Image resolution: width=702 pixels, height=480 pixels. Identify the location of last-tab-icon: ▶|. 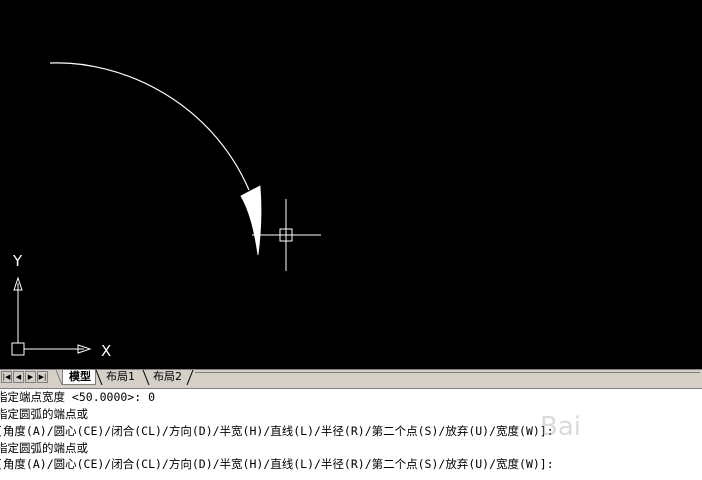
(42, 377).